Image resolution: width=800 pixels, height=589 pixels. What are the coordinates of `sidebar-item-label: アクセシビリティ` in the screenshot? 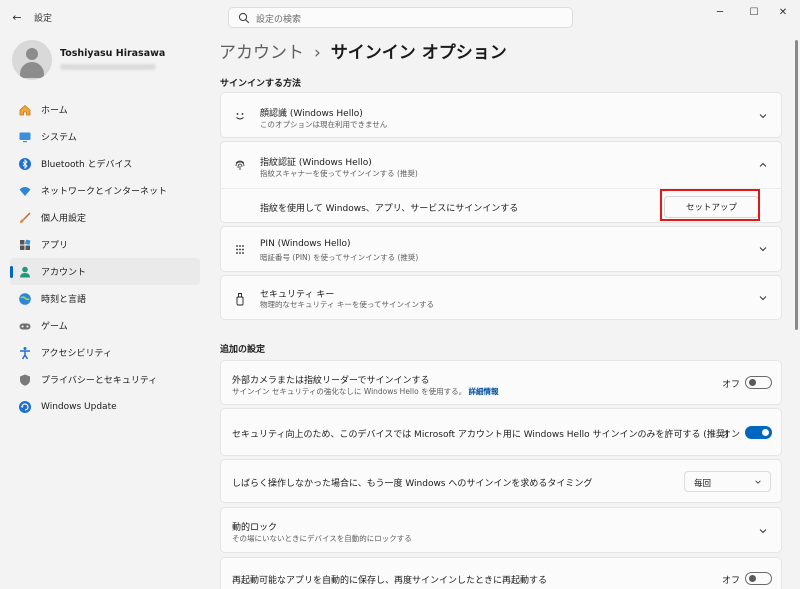 It's located at (77, 354).